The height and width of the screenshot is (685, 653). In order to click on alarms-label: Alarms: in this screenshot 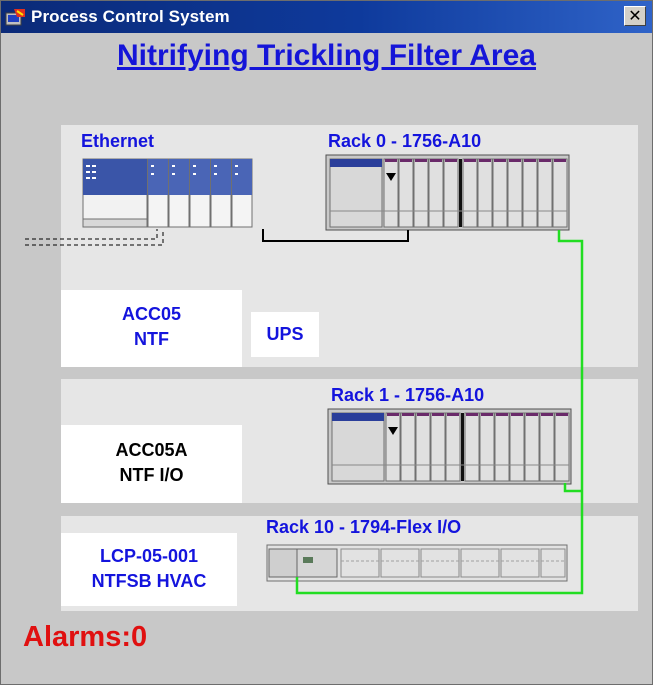, I will do `click(77, 637)`.